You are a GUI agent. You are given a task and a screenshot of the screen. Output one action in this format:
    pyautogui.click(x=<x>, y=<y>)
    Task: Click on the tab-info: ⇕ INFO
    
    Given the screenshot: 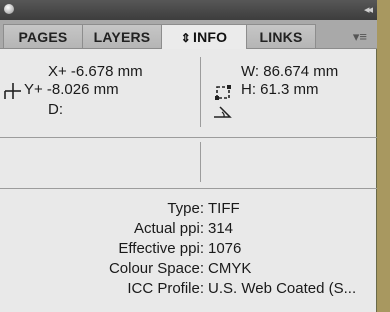 What is the action you would take?
    pyautogui.click(x=204, y=36)
    